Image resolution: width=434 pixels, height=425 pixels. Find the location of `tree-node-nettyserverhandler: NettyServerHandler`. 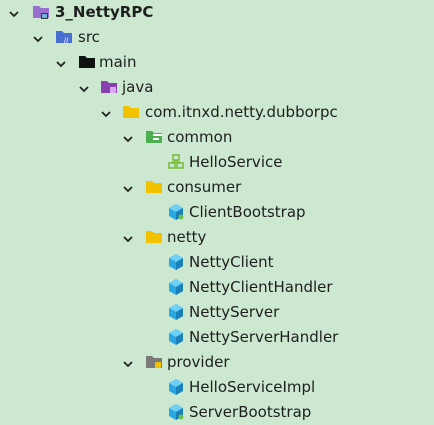

tree-node-nettyserverhandler: NettyServerHandler is located at coordinates (217, 337).